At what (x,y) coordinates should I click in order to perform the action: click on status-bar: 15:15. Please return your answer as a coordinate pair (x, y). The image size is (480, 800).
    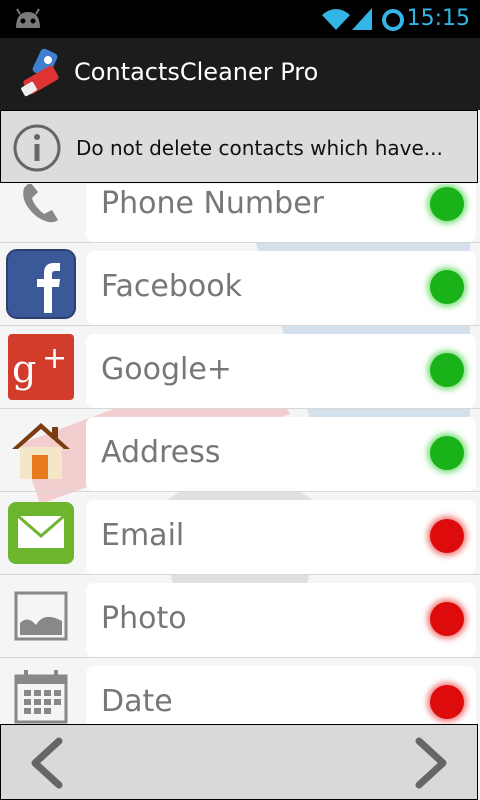
    Looking at the image, I should click on (240, 19).